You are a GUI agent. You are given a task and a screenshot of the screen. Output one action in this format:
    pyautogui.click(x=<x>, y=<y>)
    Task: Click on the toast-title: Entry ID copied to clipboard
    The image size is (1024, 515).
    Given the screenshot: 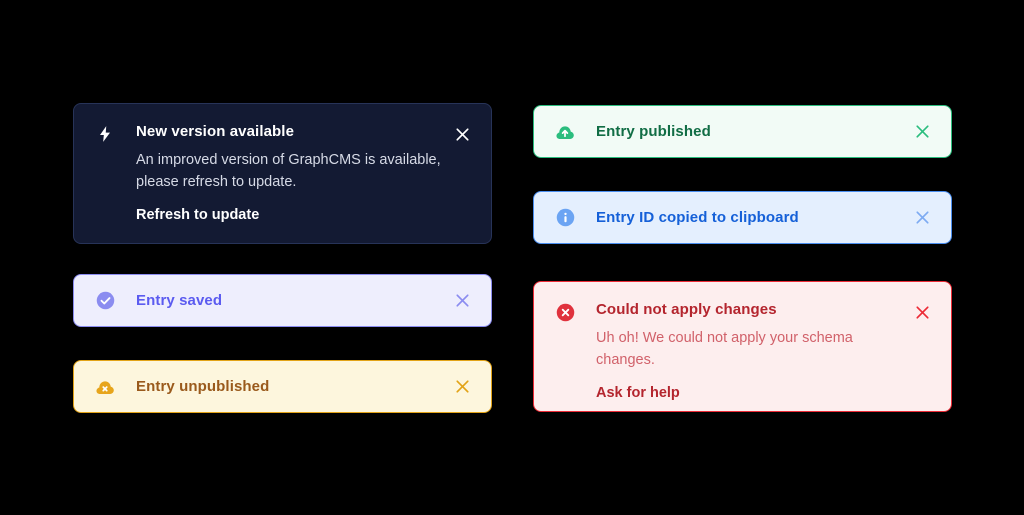 What is the action you would take?
    pyautogui.click(x=697, y=217)
    